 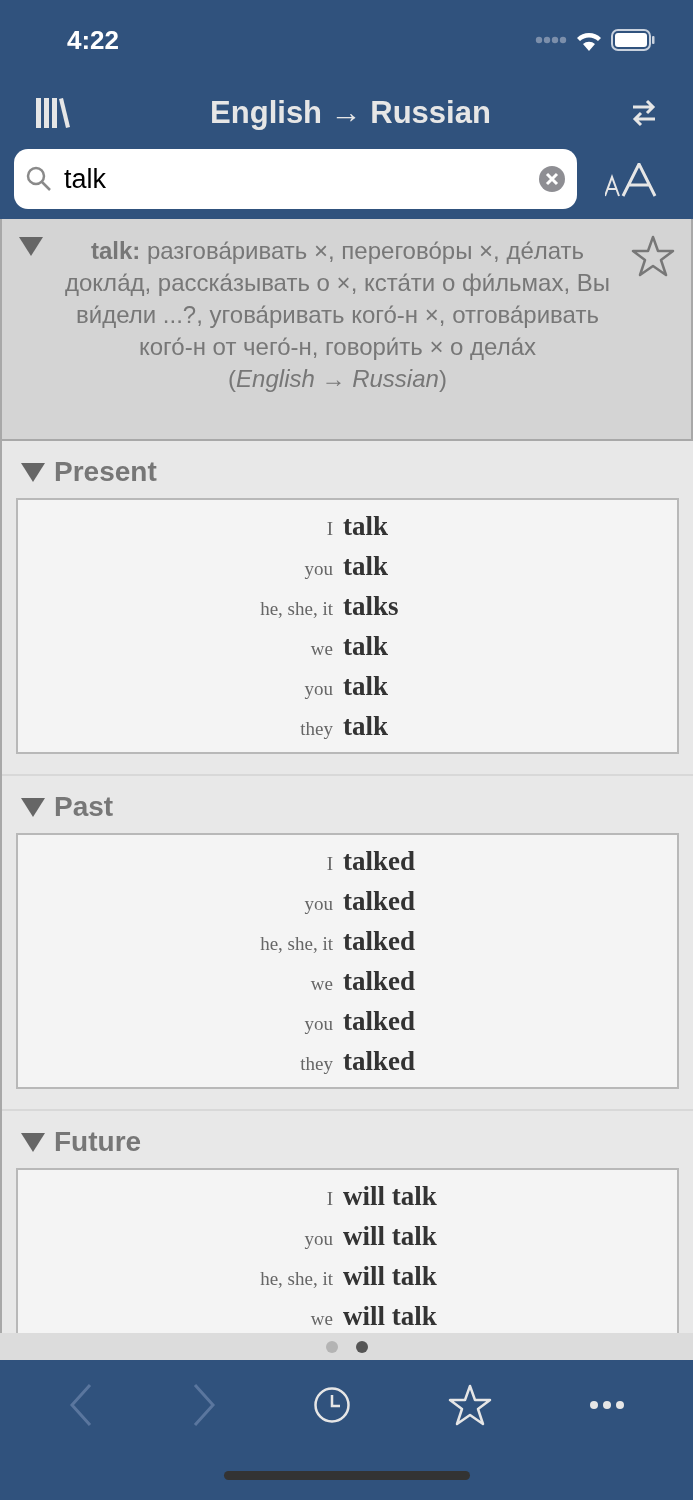 What do you see at coordinates (105, 471) in the screenshot?
I see `section-title: Present` at bounding box center [105, 471].